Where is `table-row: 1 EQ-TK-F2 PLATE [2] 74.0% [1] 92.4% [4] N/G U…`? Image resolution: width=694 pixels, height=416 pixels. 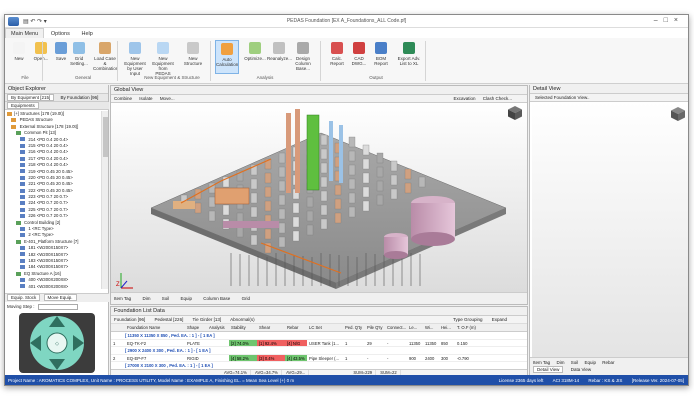 table-row: 1 EQ-TK-F2 PLATE [2] 74.0% [1] 92.4% [4] N/G U… is located at coordinates (319, 343).